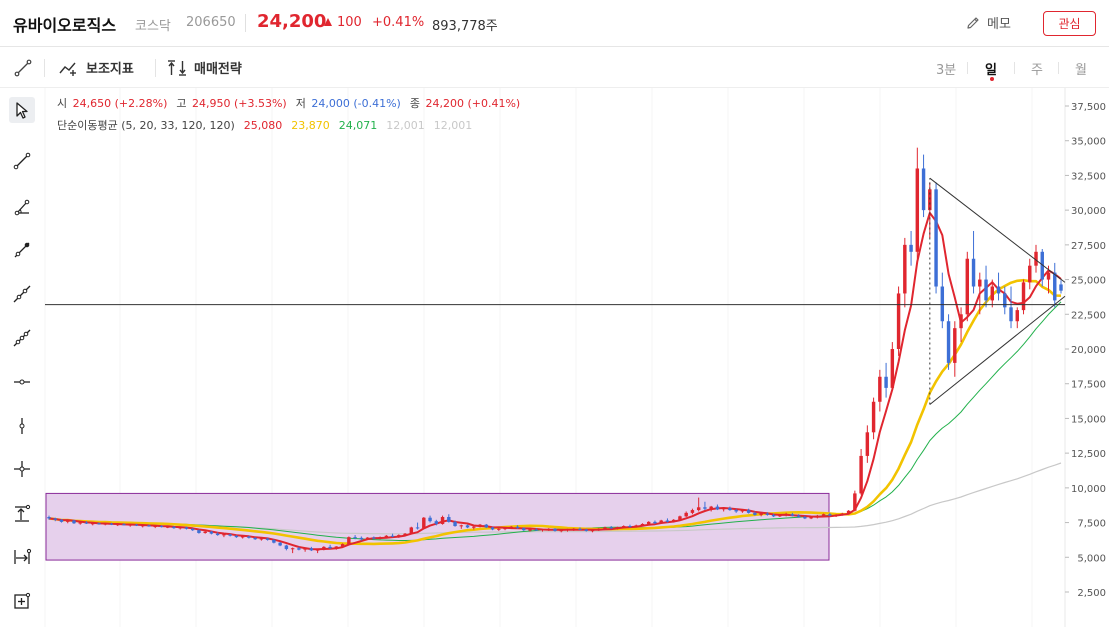 The image size is (1109, 627). I want to click on timeframe-day: 일, so click(991, 68).